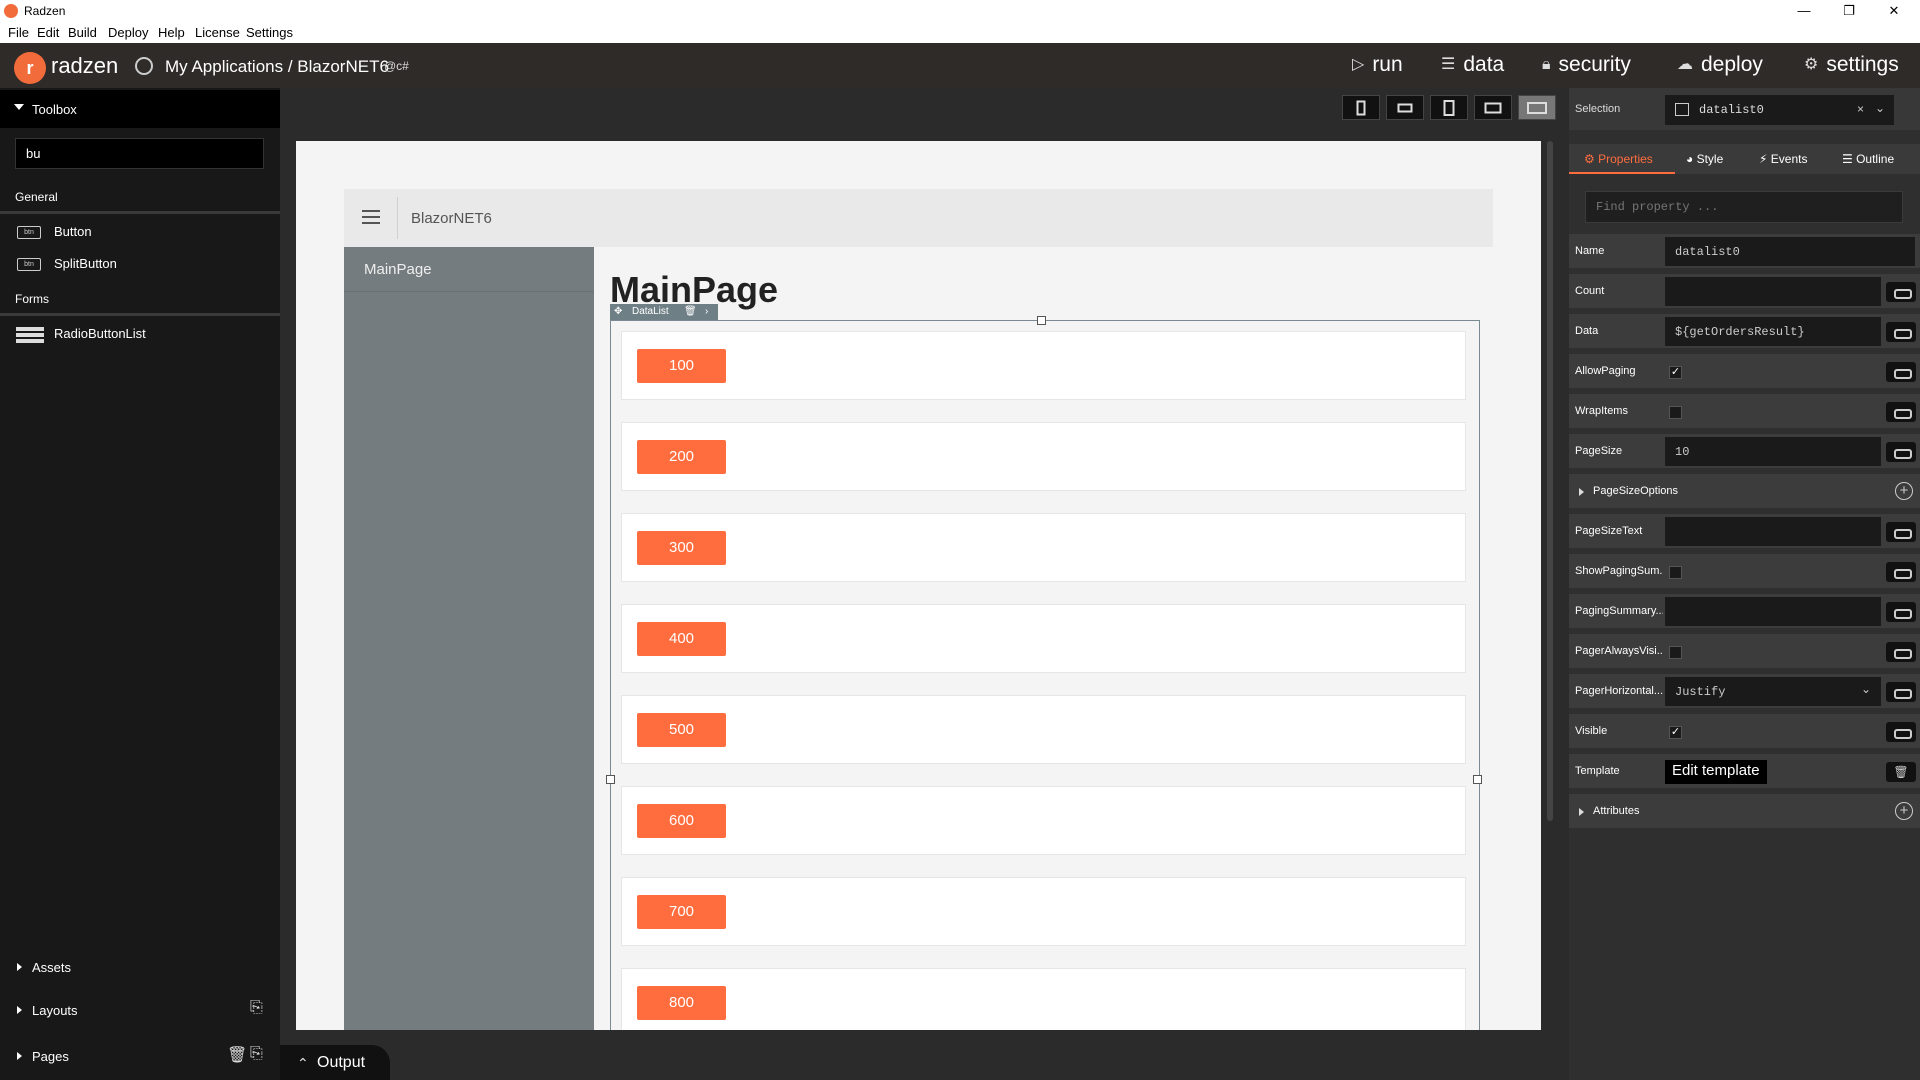 The image size is (1920, 1080). I want to click on toolbox-search-input, so click(139, 153).